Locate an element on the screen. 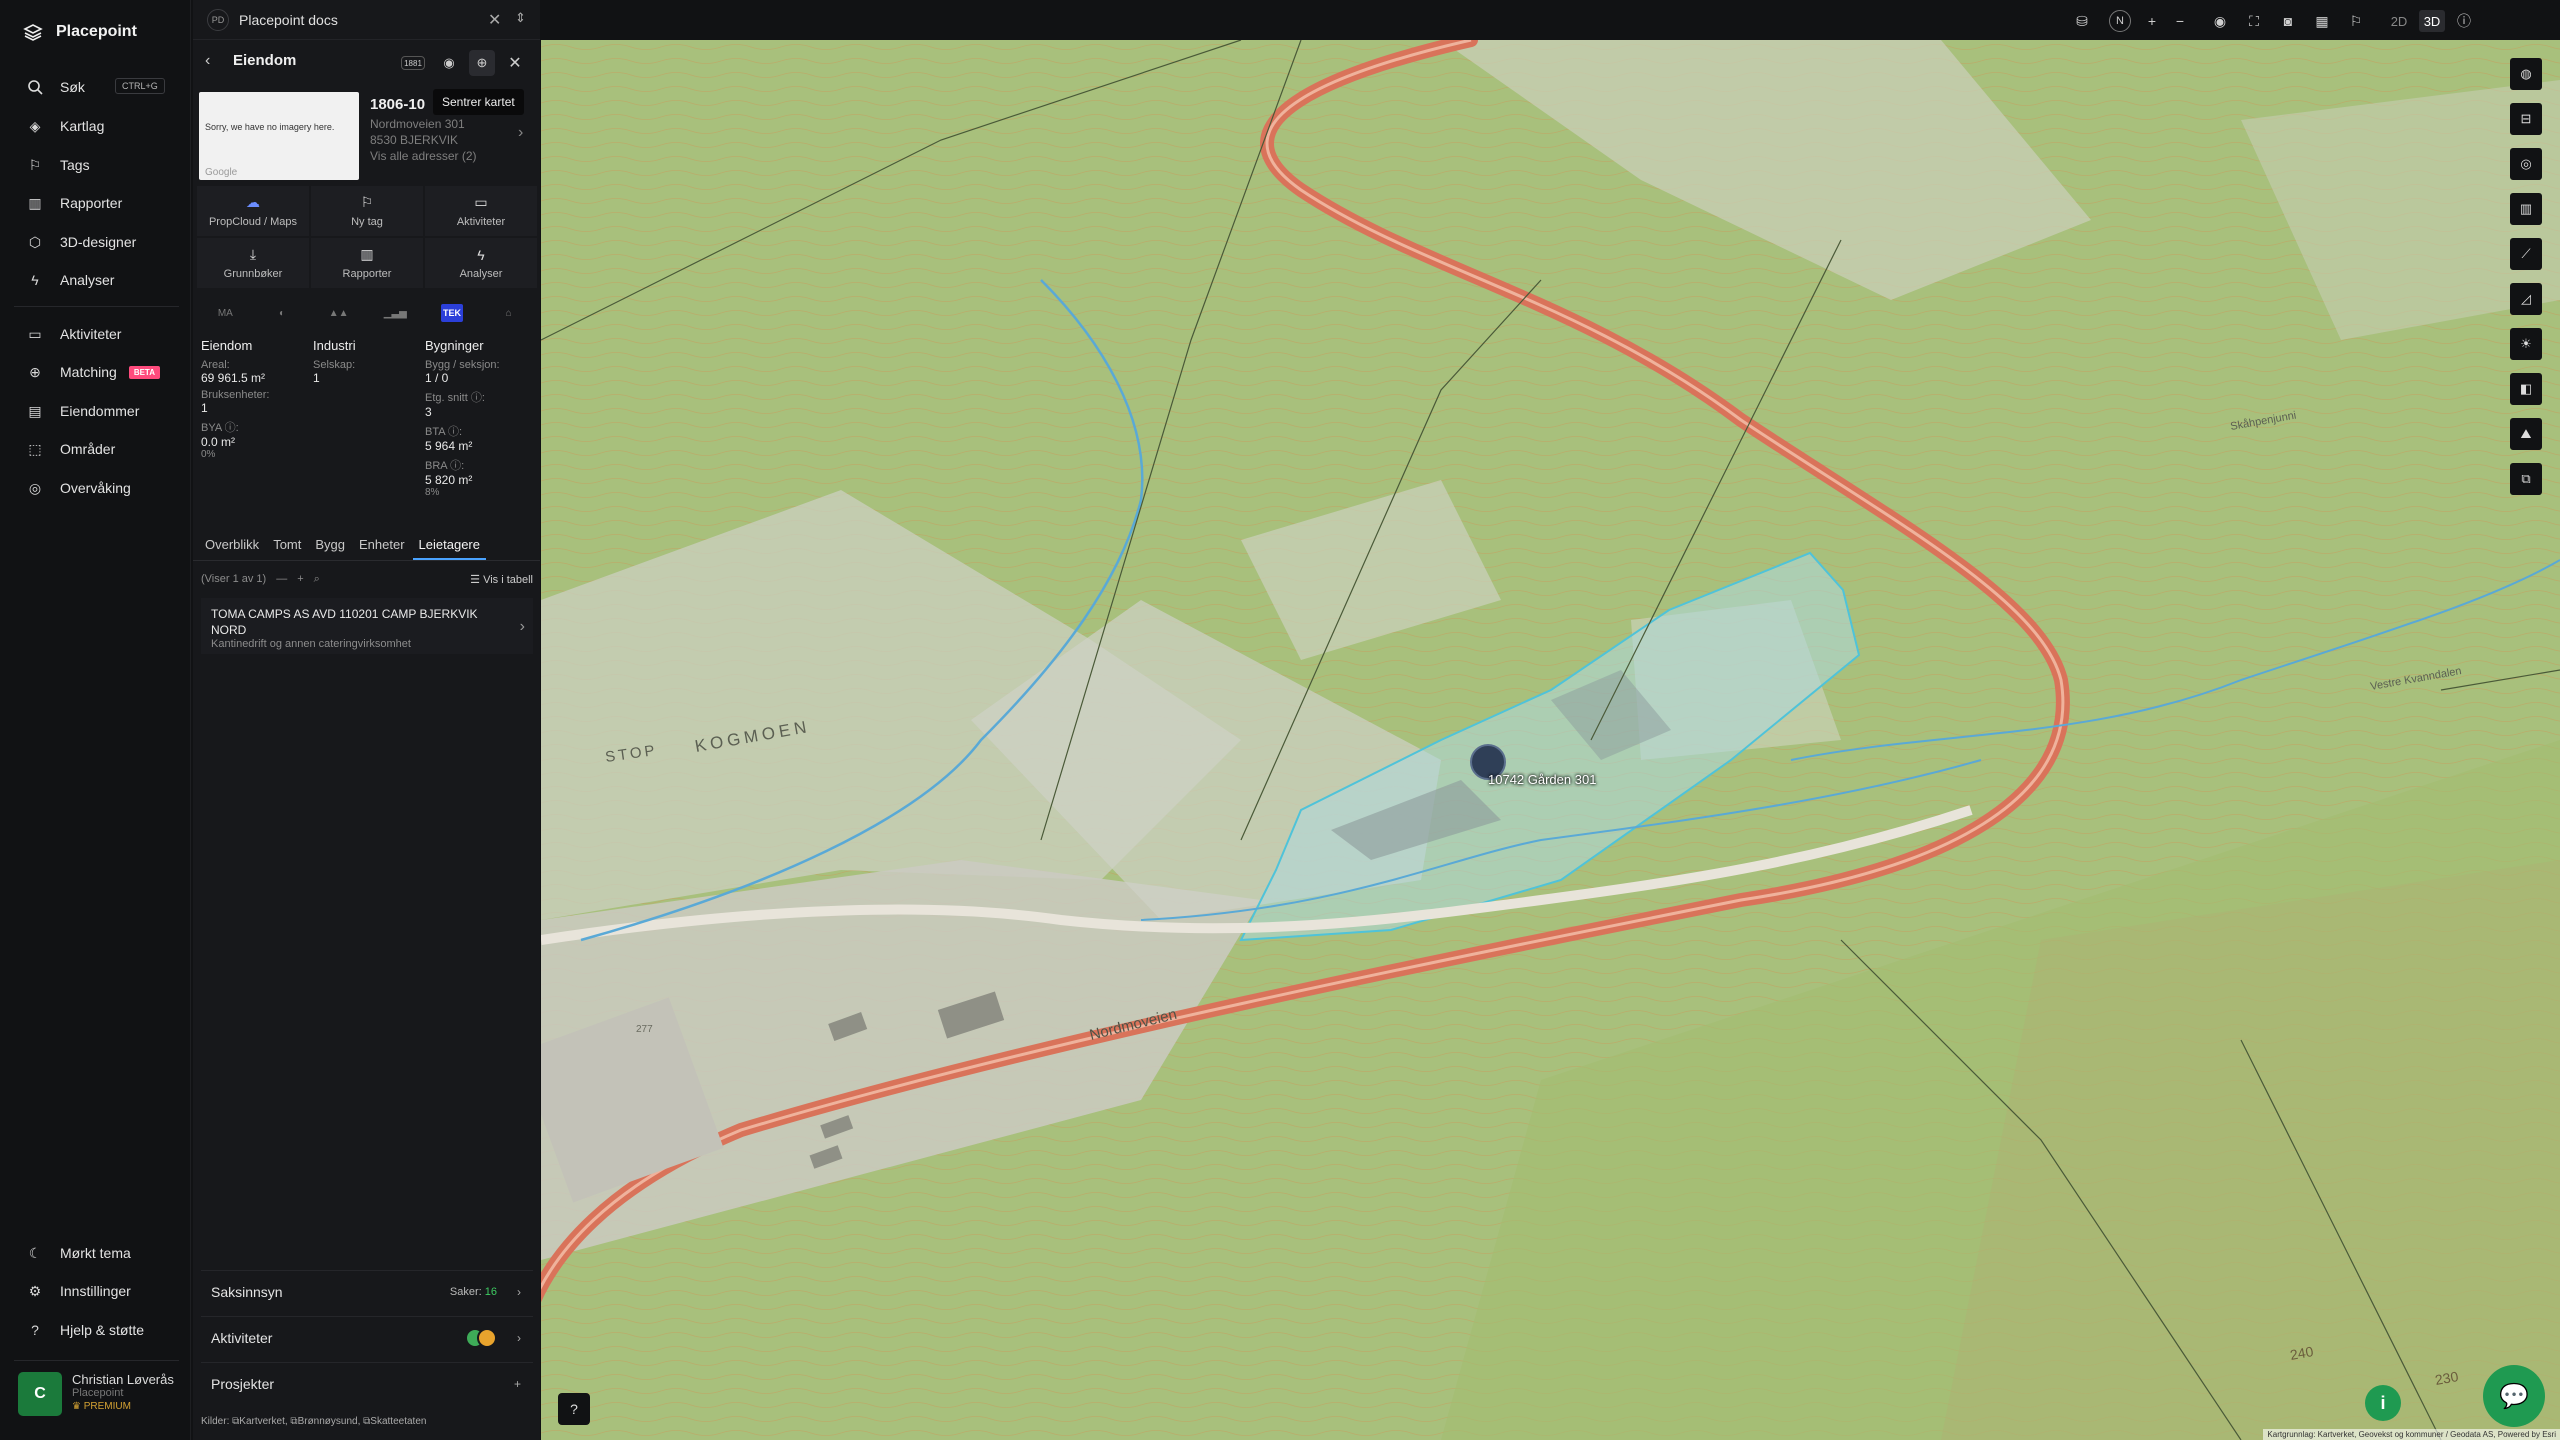  help-icon: ? is located at coordinates (574, 1409).